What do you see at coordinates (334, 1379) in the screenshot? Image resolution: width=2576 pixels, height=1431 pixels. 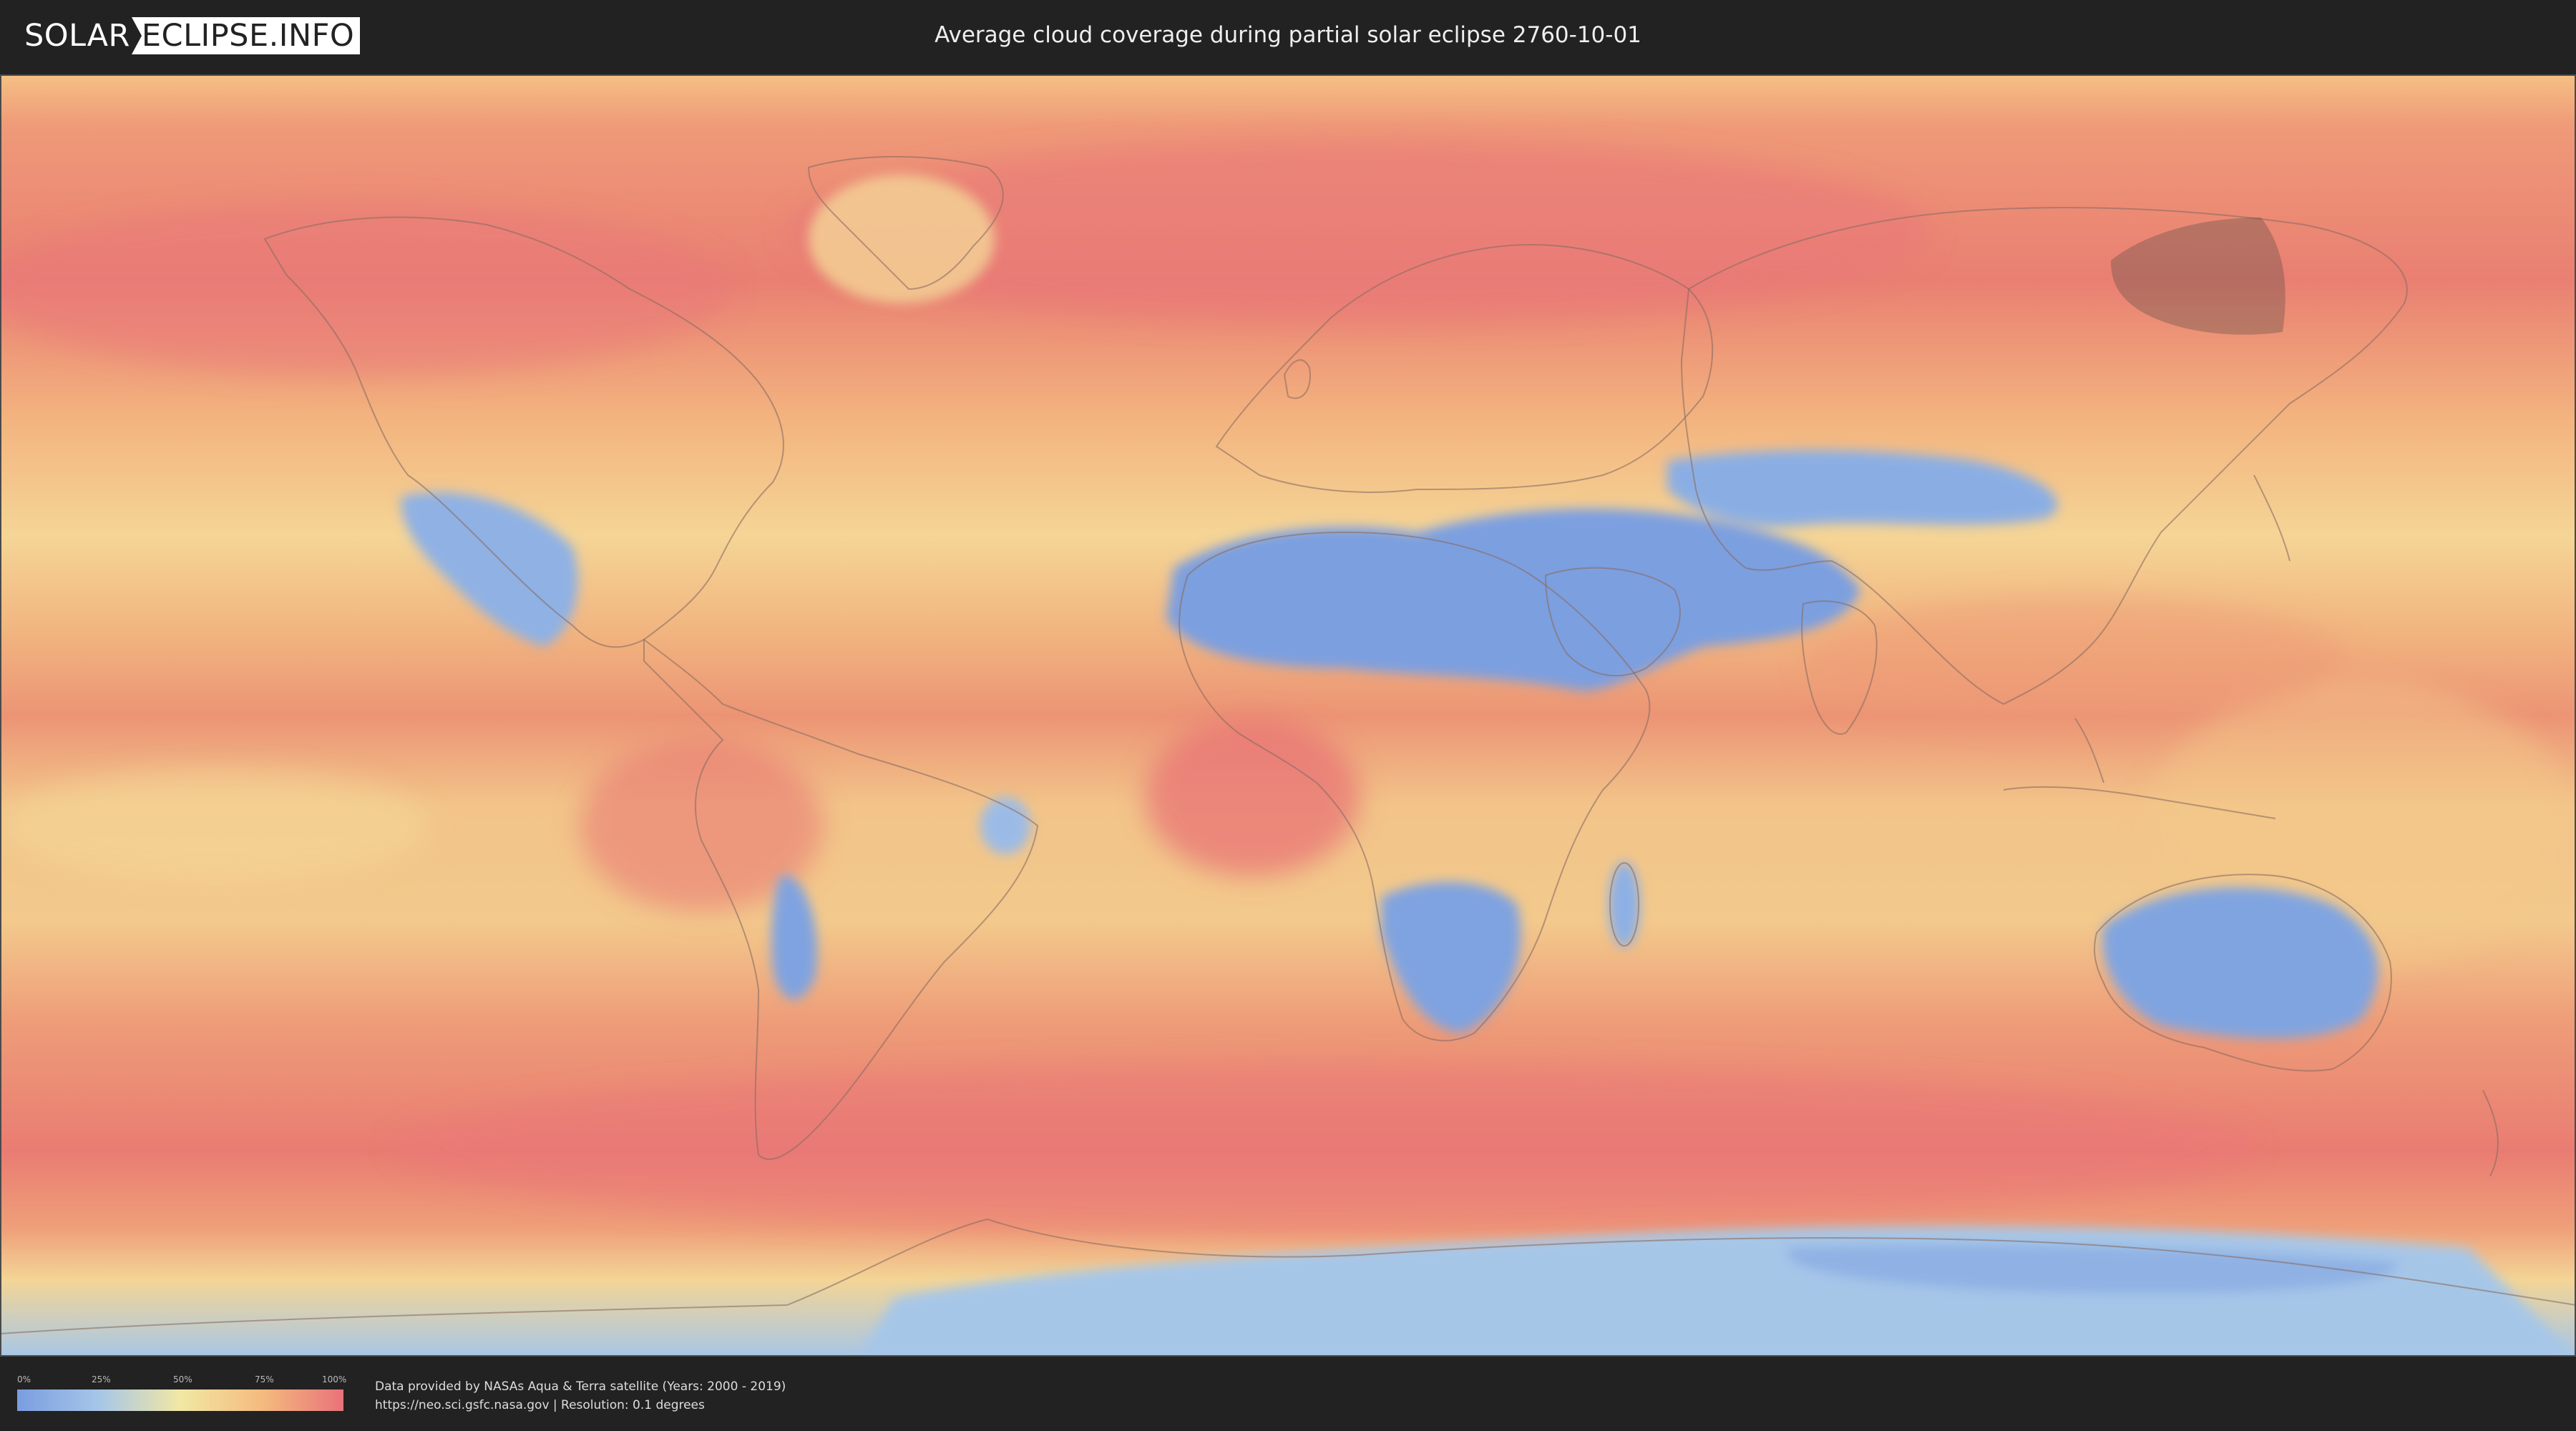 I see `legend-tick-100: 100%` at bounding box center [334, 1379].